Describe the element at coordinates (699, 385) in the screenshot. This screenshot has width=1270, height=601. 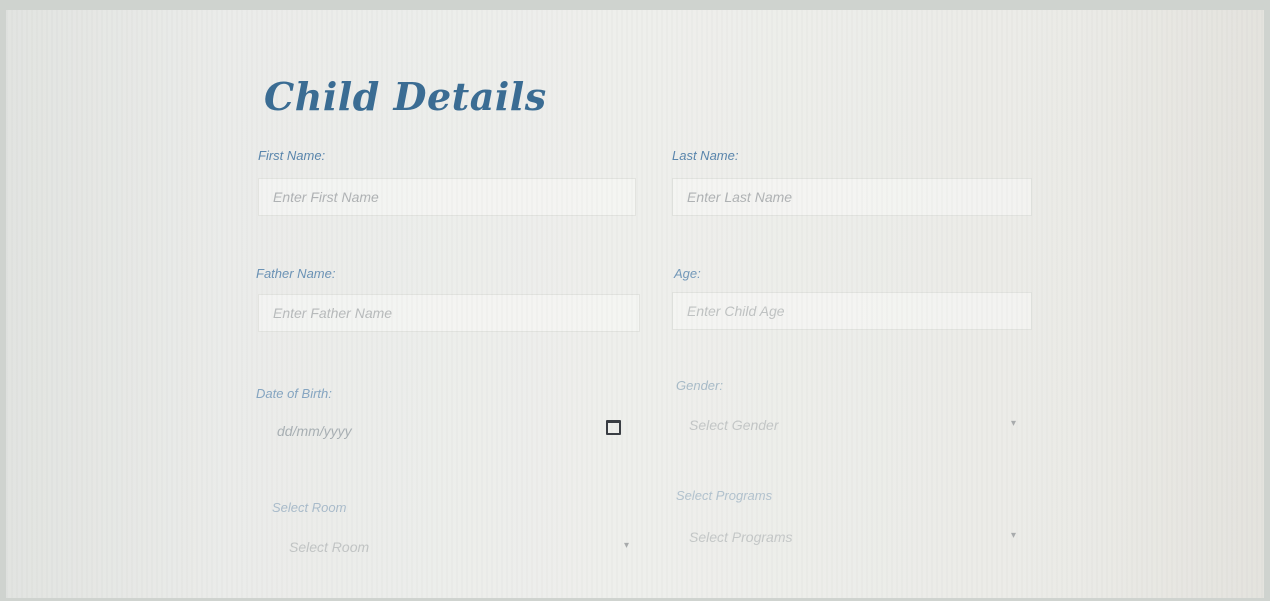
I see `gender-label: Gender:` at that location.